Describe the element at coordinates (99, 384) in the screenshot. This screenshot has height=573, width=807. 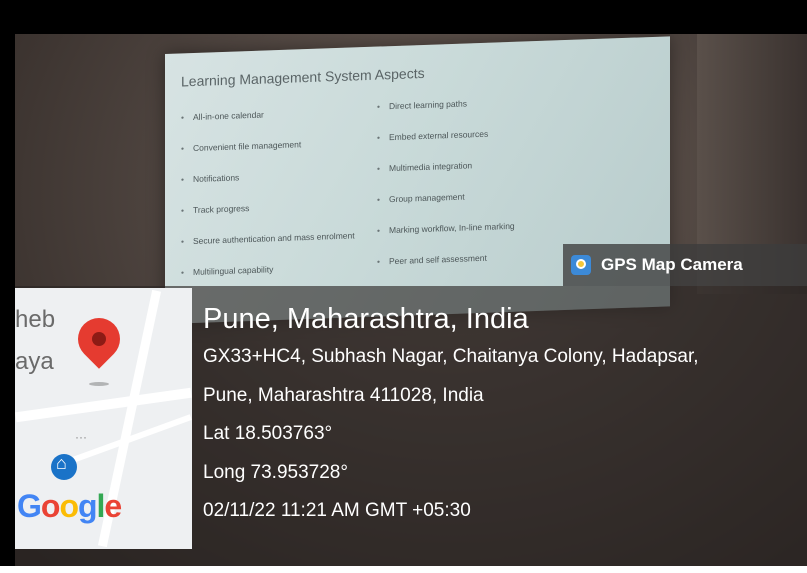
I see `map-pin-shadow` at that location.